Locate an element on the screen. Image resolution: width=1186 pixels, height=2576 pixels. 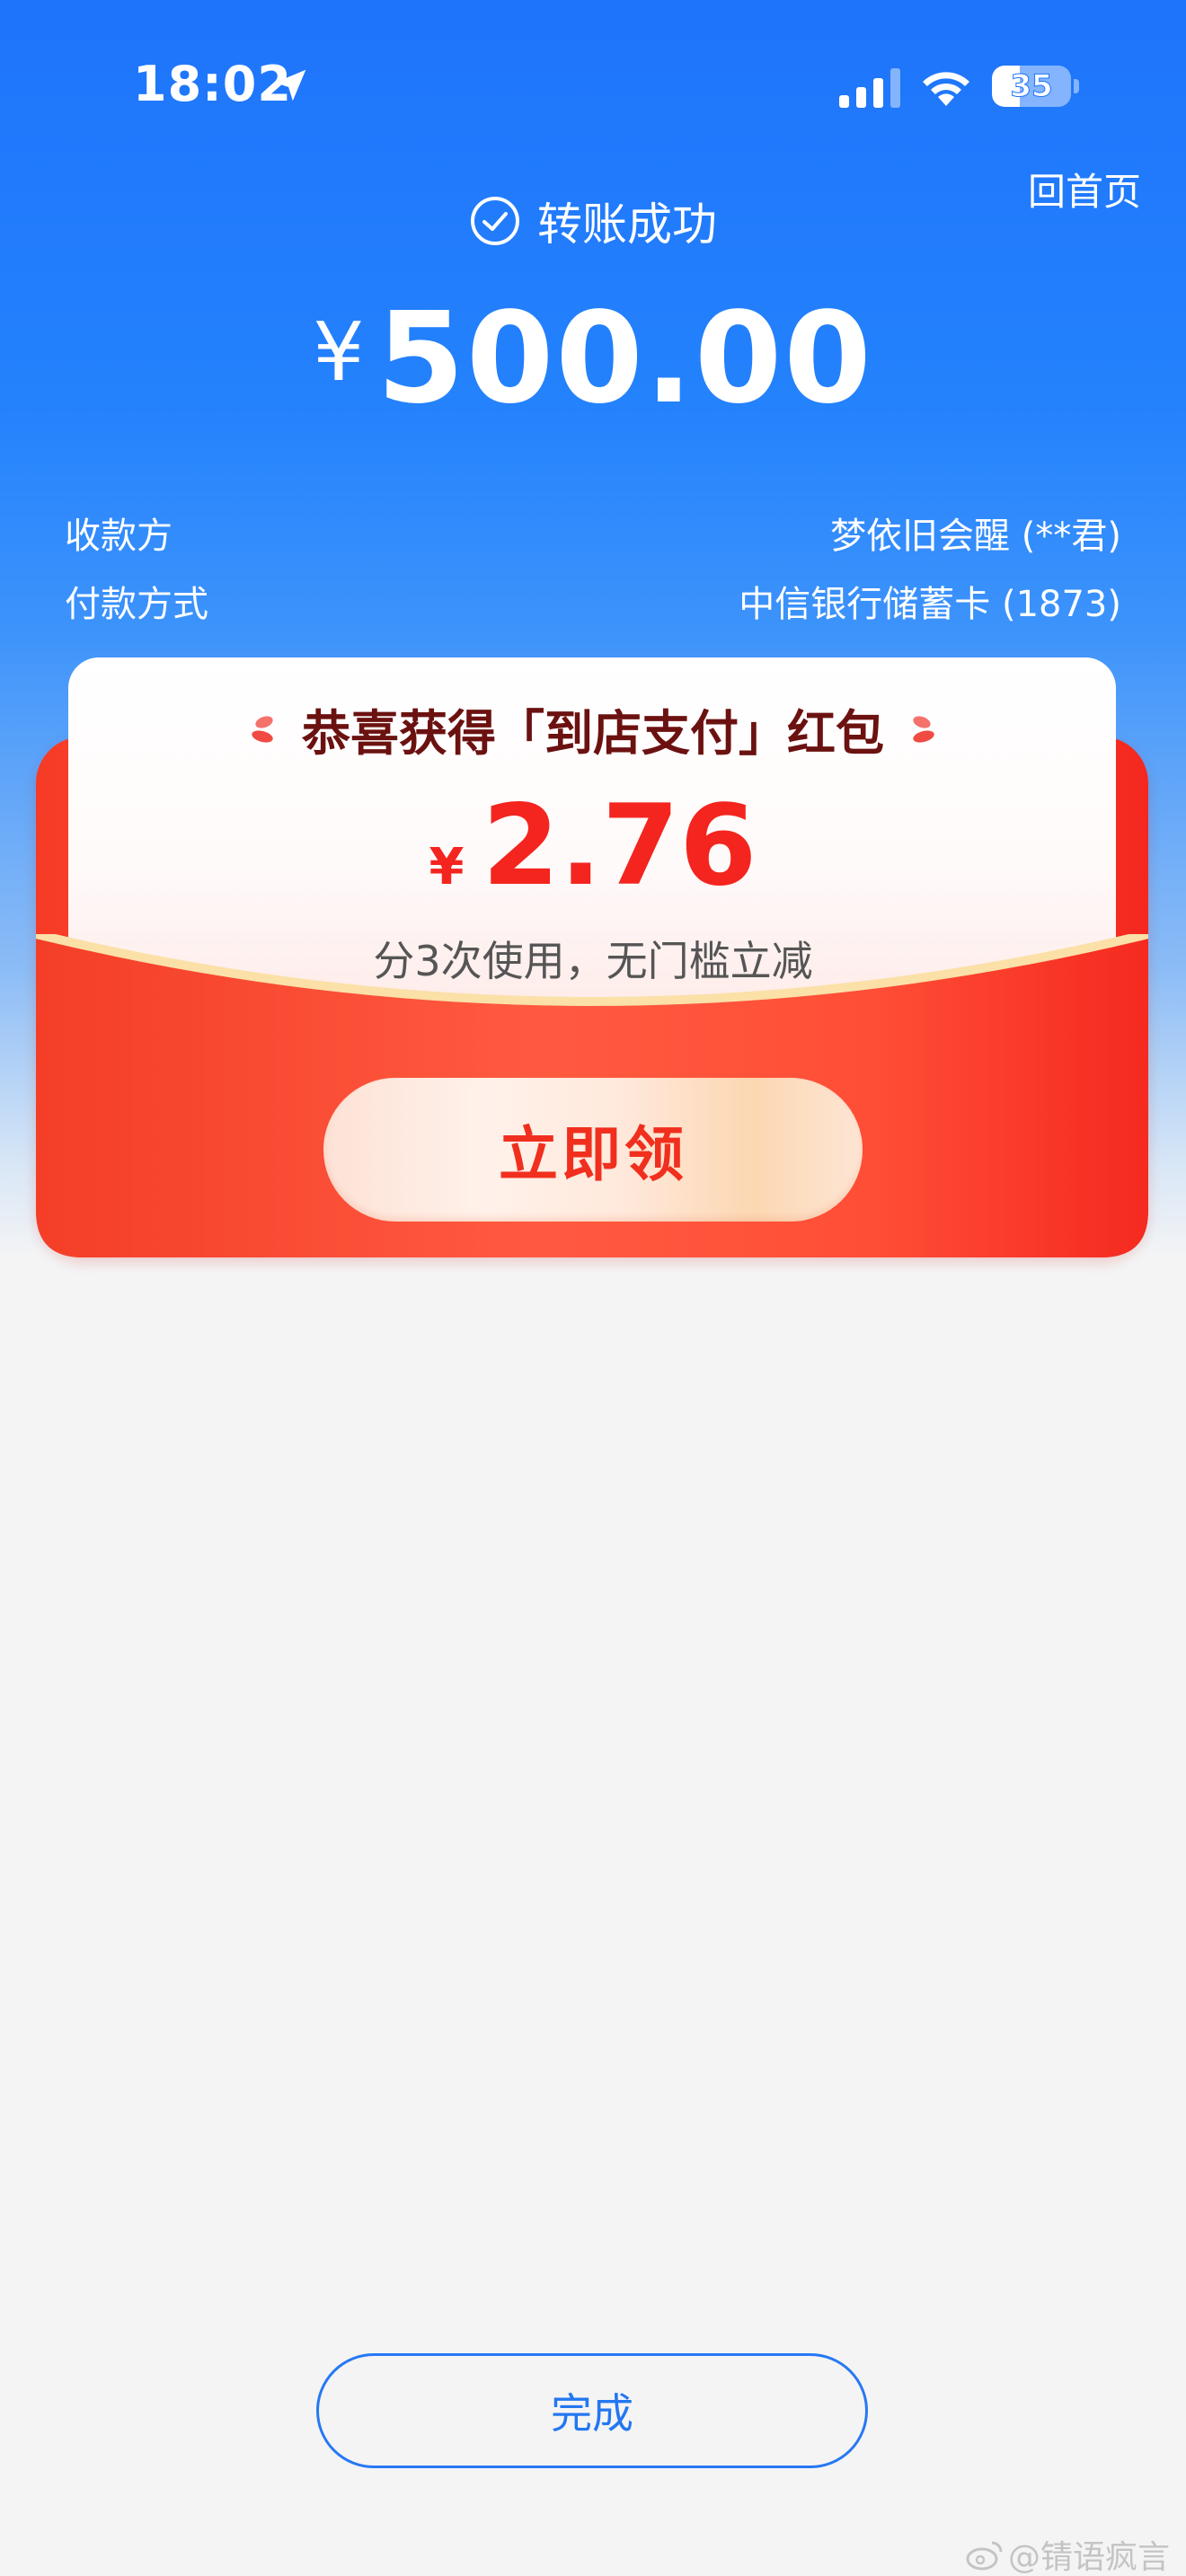
status-text: 转账成功 is located at coordinates (627, 224).